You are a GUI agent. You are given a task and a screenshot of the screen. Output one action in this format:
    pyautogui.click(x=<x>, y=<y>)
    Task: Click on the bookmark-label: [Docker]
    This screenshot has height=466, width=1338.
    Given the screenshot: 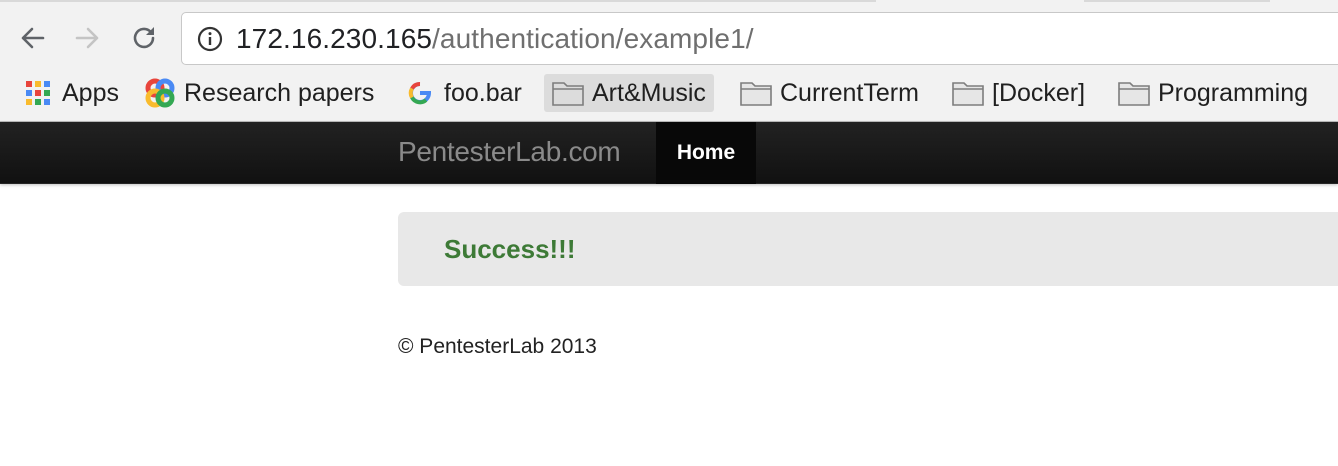 What is the action you would take?
    pyautogui.click(x=1039, y=92)
    